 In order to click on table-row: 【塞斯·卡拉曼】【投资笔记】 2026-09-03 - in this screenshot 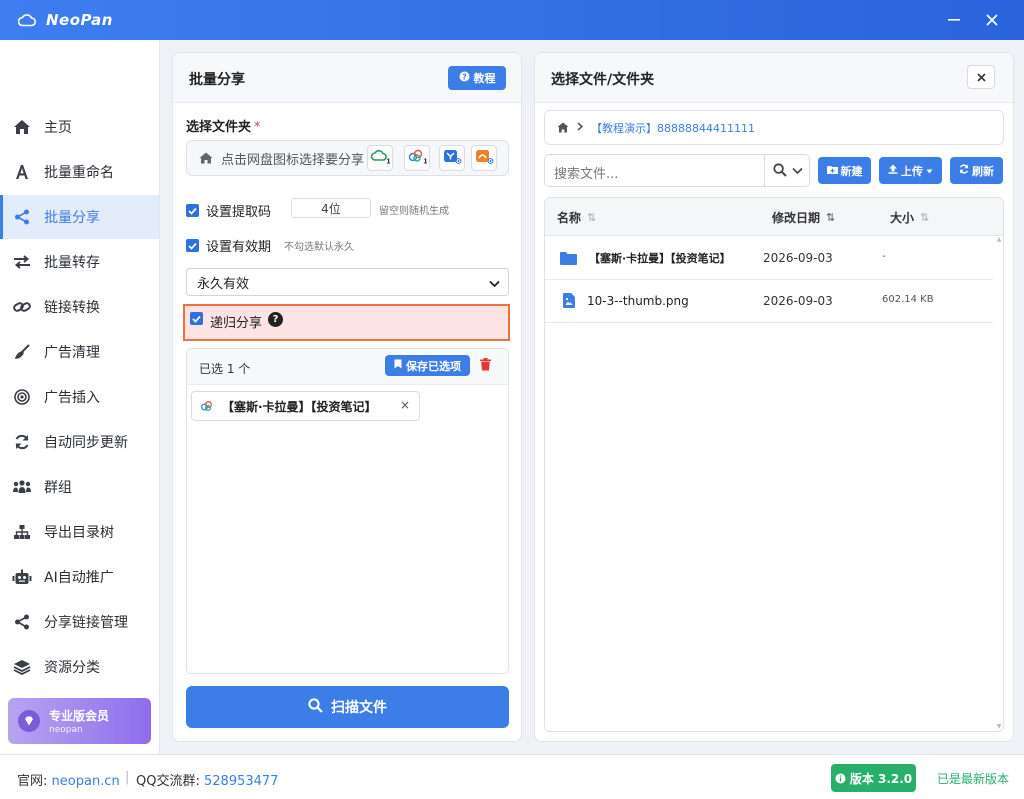, I will do `click(769, 258)`.